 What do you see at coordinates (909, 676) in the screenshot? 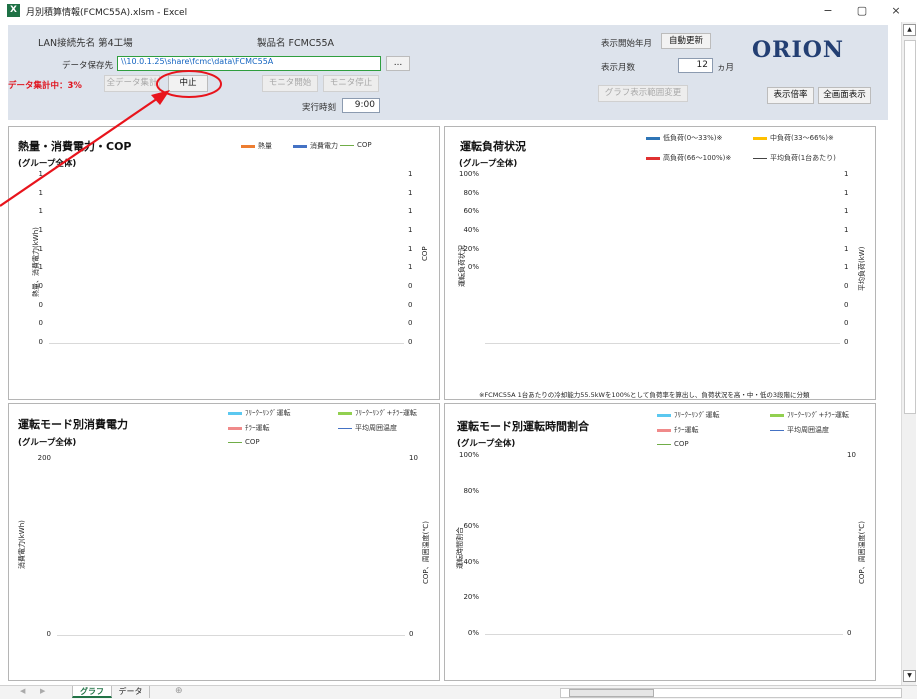
I see `scroll-down-icon: ▼` at bounding box center [909, 676].